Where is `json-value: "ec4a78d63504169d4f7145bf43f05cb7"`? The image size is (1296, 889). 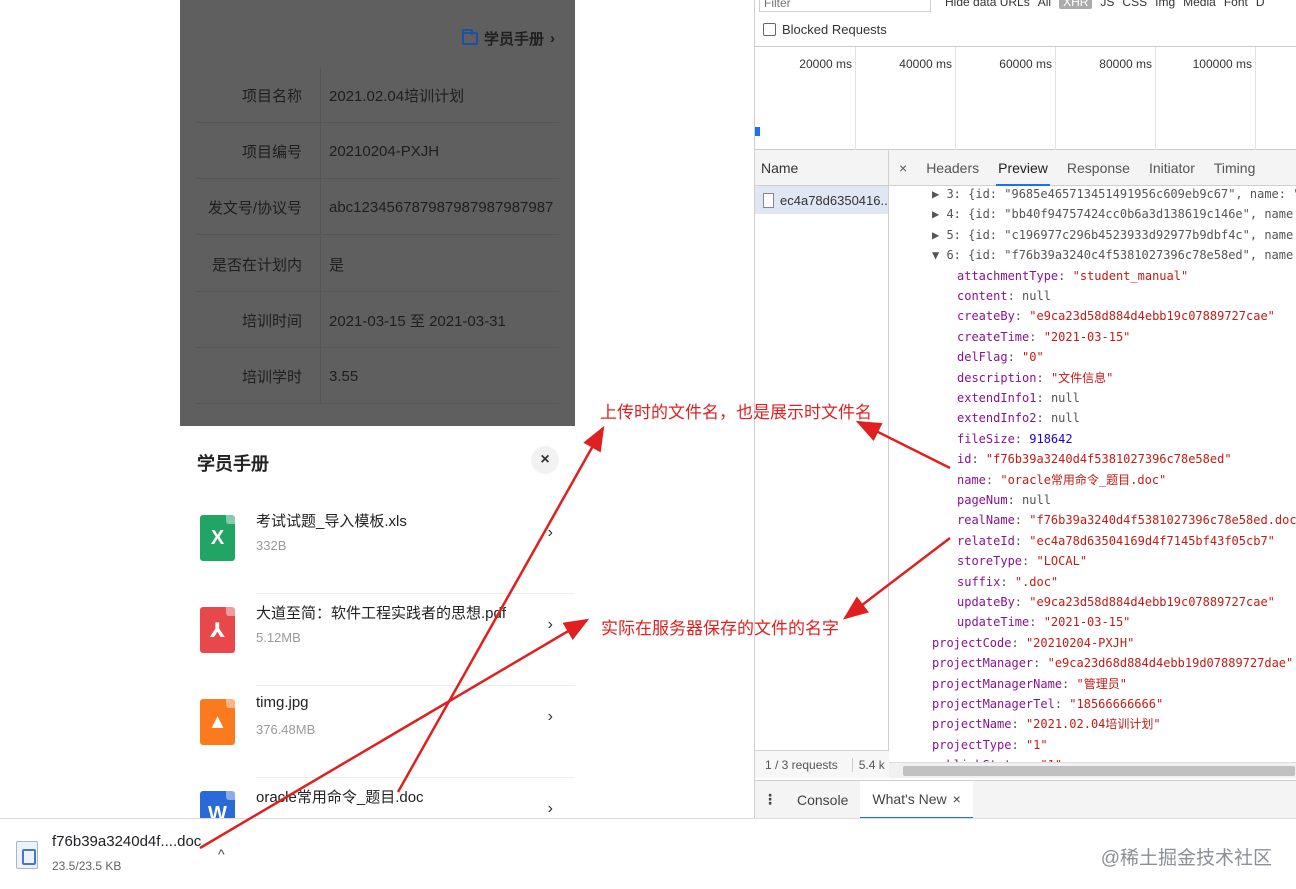 json-value: "ec4a78d63504169d4f7145bf43f05cb7" is located at coordinates (1152, 540).